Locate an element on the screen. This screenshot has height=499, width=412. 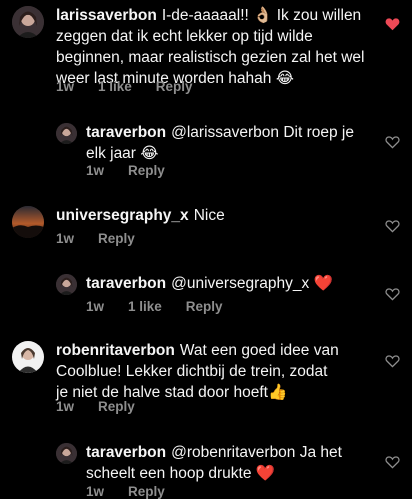
avatar-sunset-icon is located at coordinates (28, 222).